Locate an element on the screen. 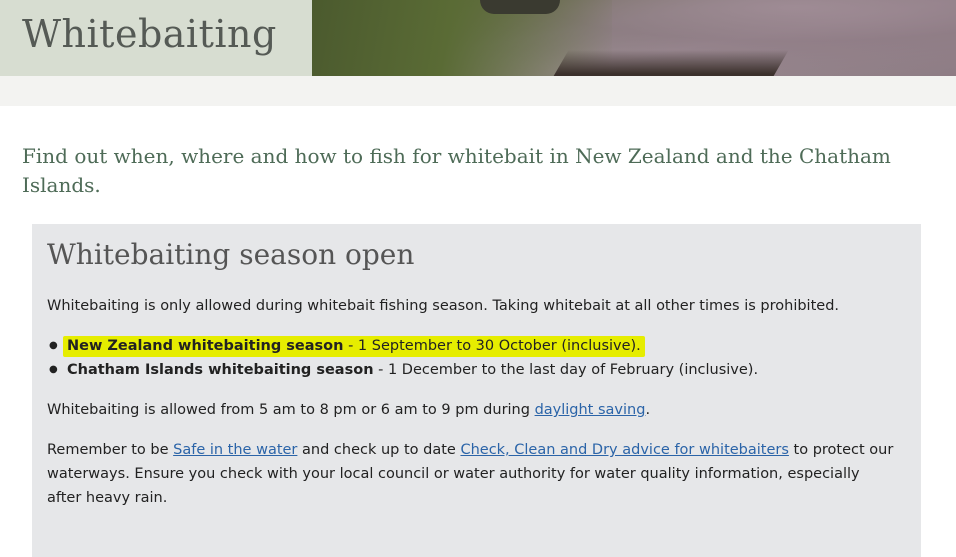 Image resolution: width=956 pixels, height=557 pixels. safe-in-water-link: Safe in the water is located at coordinates (235, 450).